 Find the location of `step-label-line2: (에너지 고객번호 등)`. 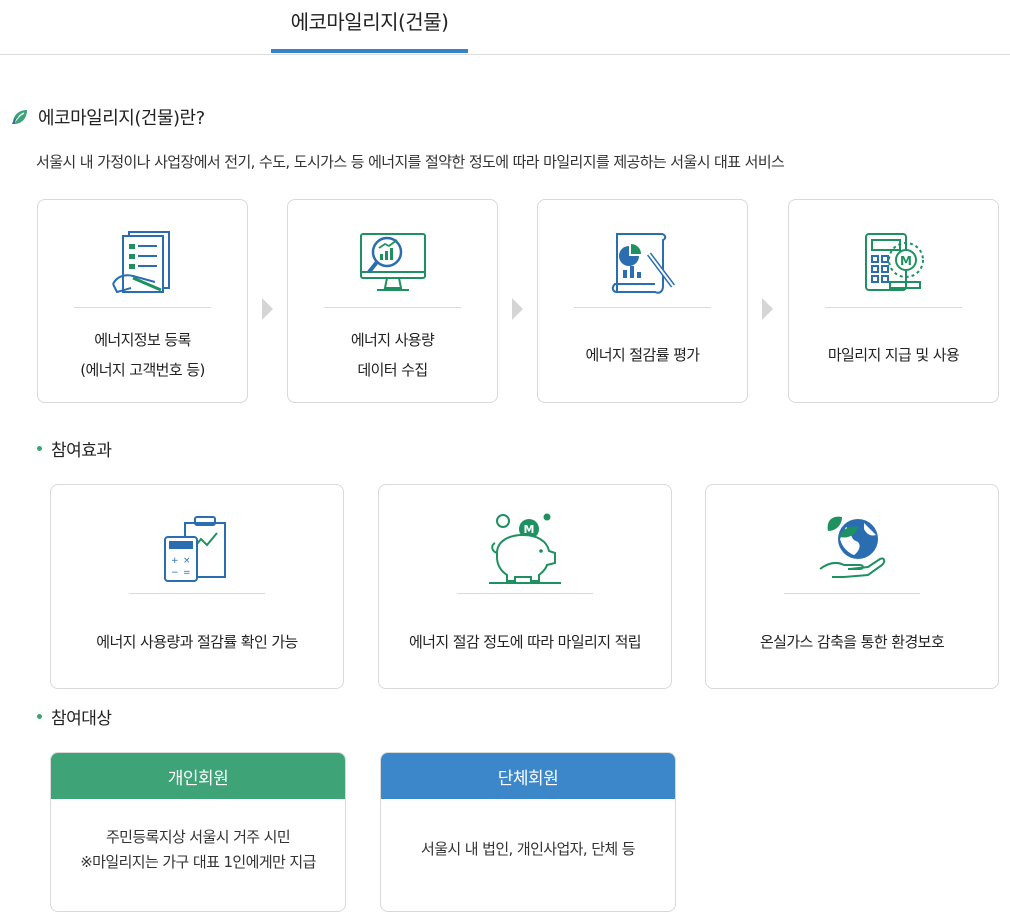

step-label-line2: (에너지 고객번호 등) is located at coordinates (142, 370).